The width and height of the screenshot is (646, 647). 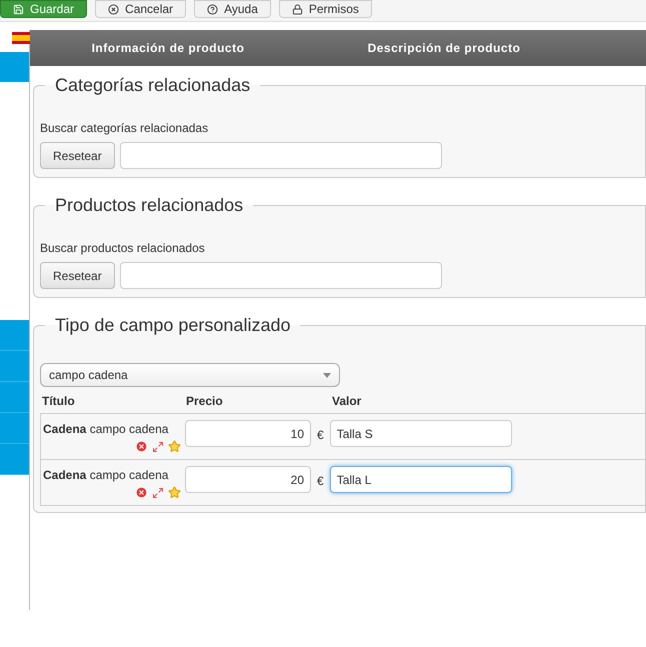 What do you see at coordinates (232, 9) in the screenshot?
I see `toolbar-button: Ayuda` at bounding box center [232, 9].